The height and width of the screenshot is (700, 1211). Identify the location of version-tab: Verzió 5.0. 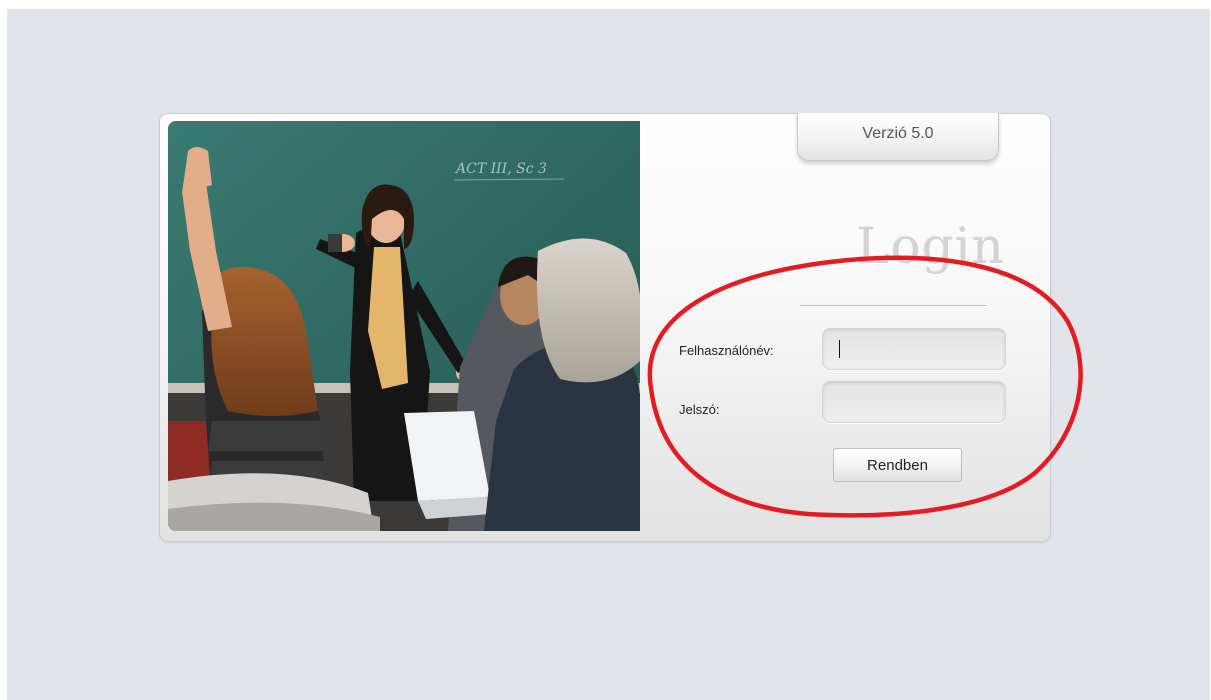
(898, 137).